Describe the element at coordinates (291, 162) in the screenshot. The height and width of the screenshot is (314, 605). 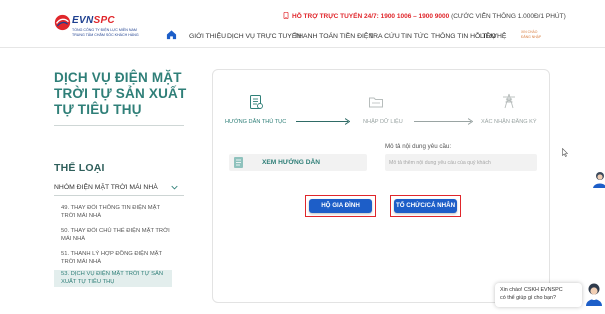
I see `view-guide-label: XEM HƯỚNG DẪN` at that location.